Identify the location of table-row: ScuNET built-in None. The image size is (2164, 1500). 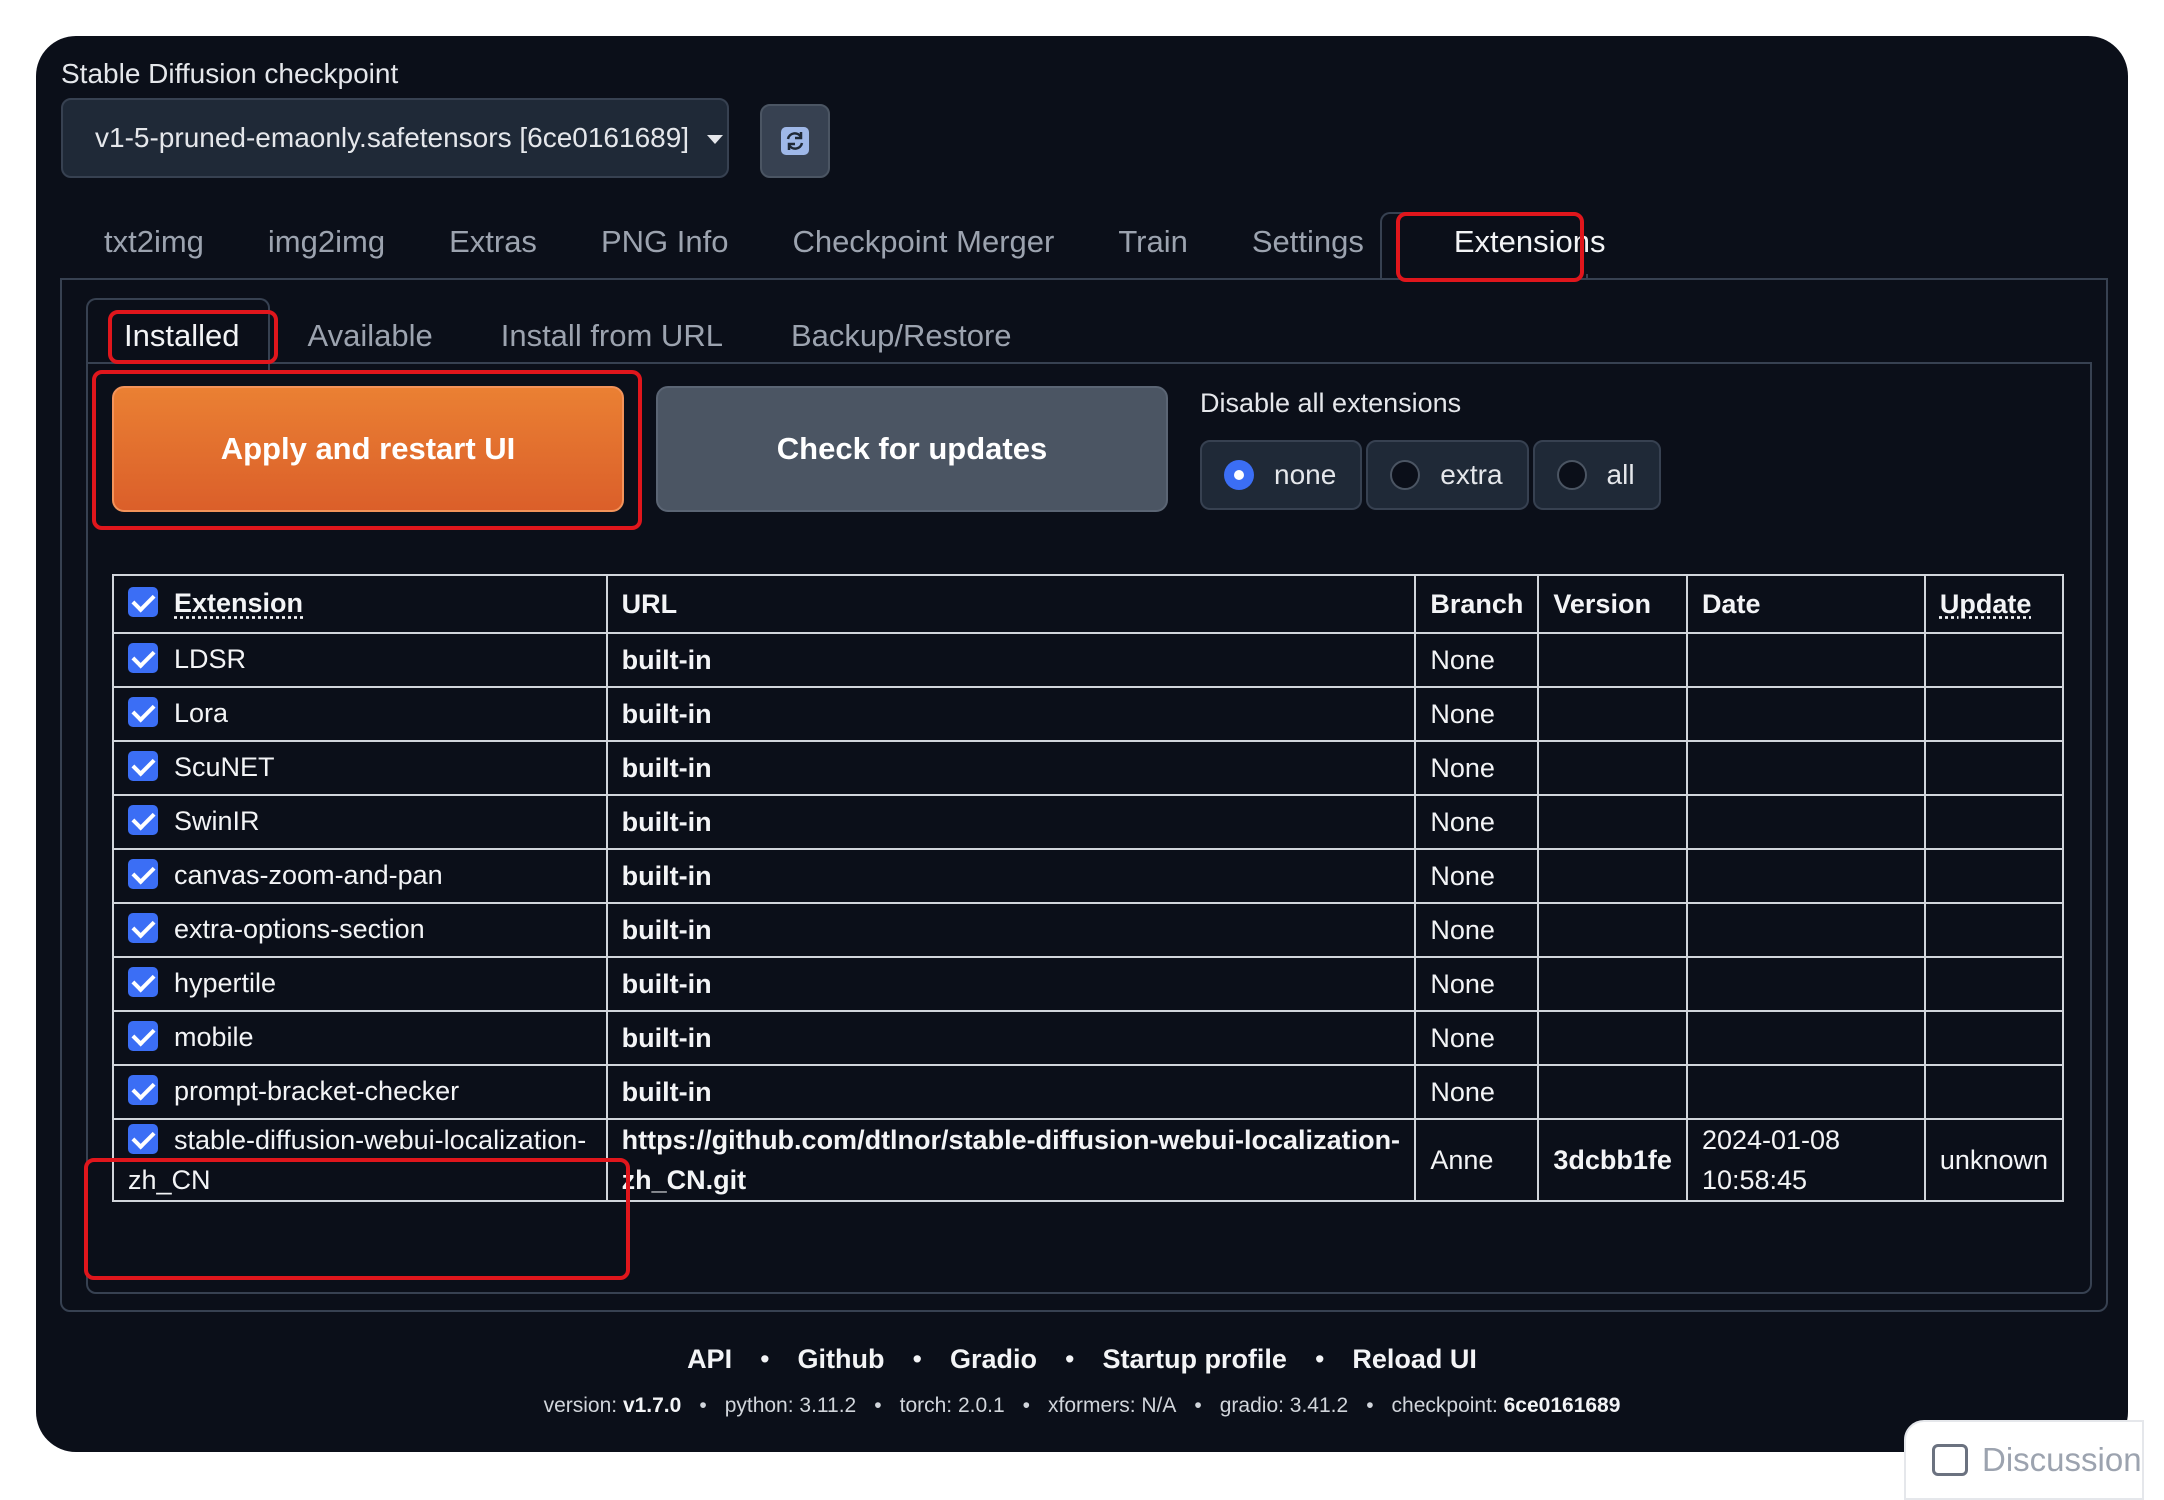
(1088, 768).